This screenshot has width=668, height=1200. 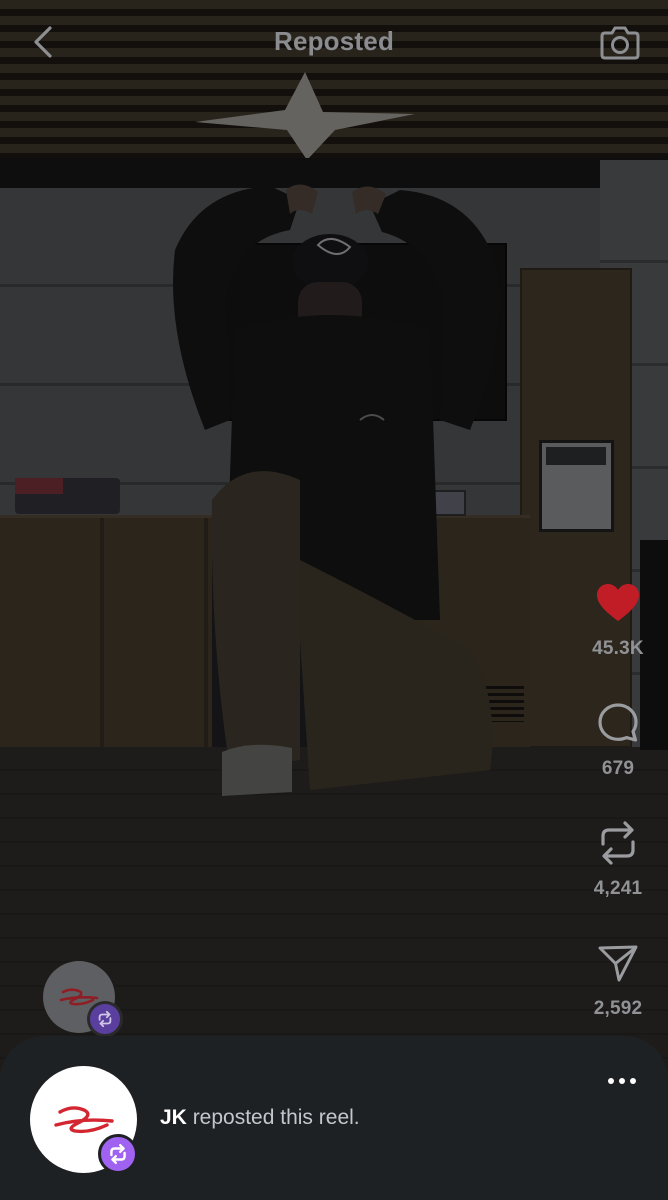 What do you see at coordinates (83, 1119) in the screenshot?
I see `signature-logo-icon` at bounding box center [83, 1119].